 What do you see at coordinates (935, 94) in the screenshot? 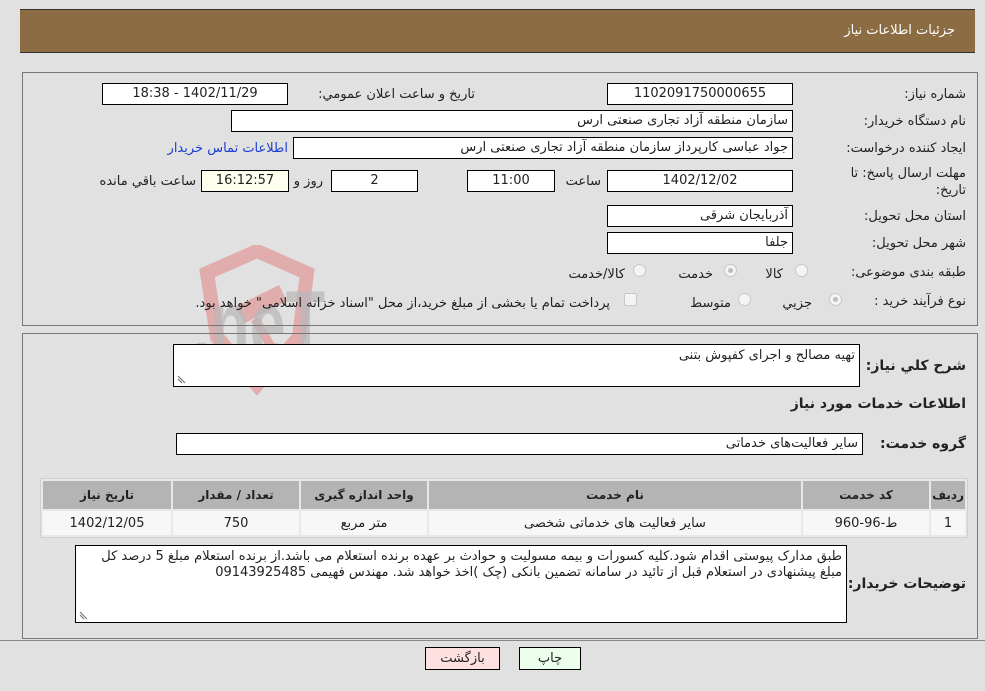
I see `need-number-label: شماره نياز:` at bounding box center [935, 94].